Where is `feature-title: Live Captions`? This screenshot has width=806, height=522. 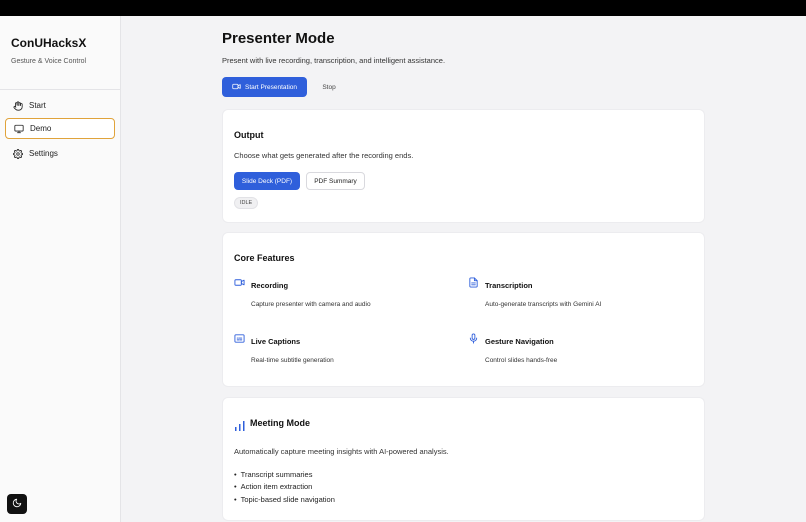 feature-title: Live Captions is located at coordinates (276, 341).